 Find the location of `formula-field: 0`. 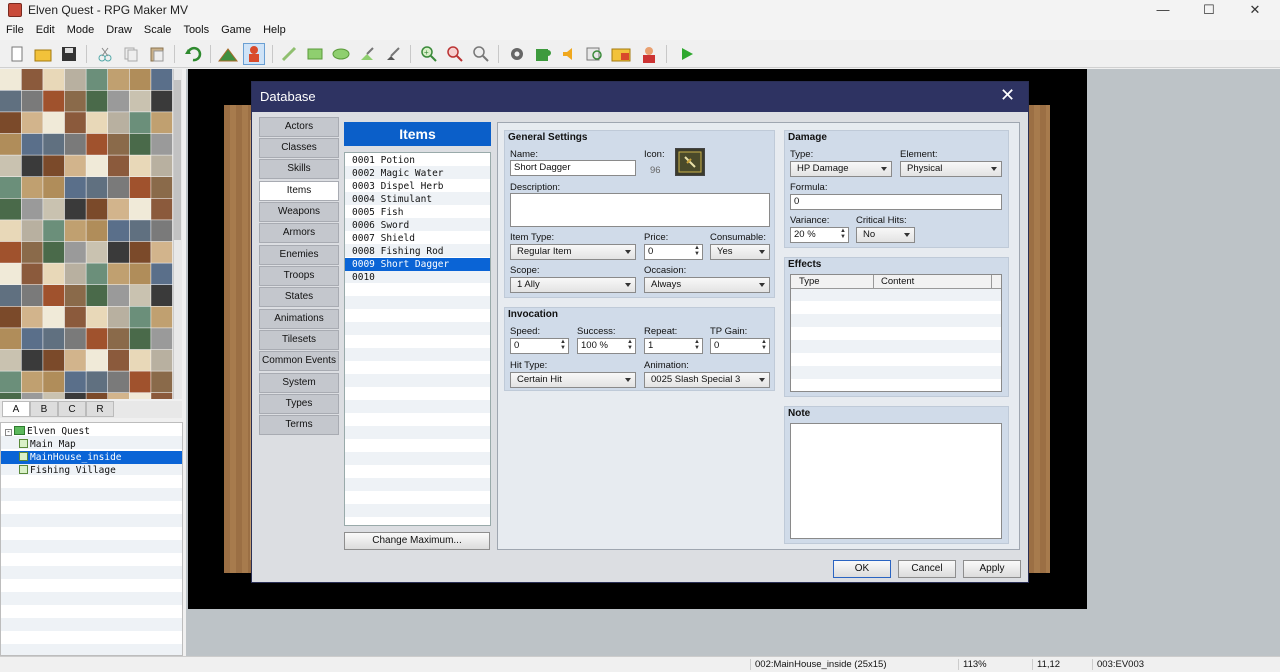

formula-field: 0 is located at coordinates (896, 202).